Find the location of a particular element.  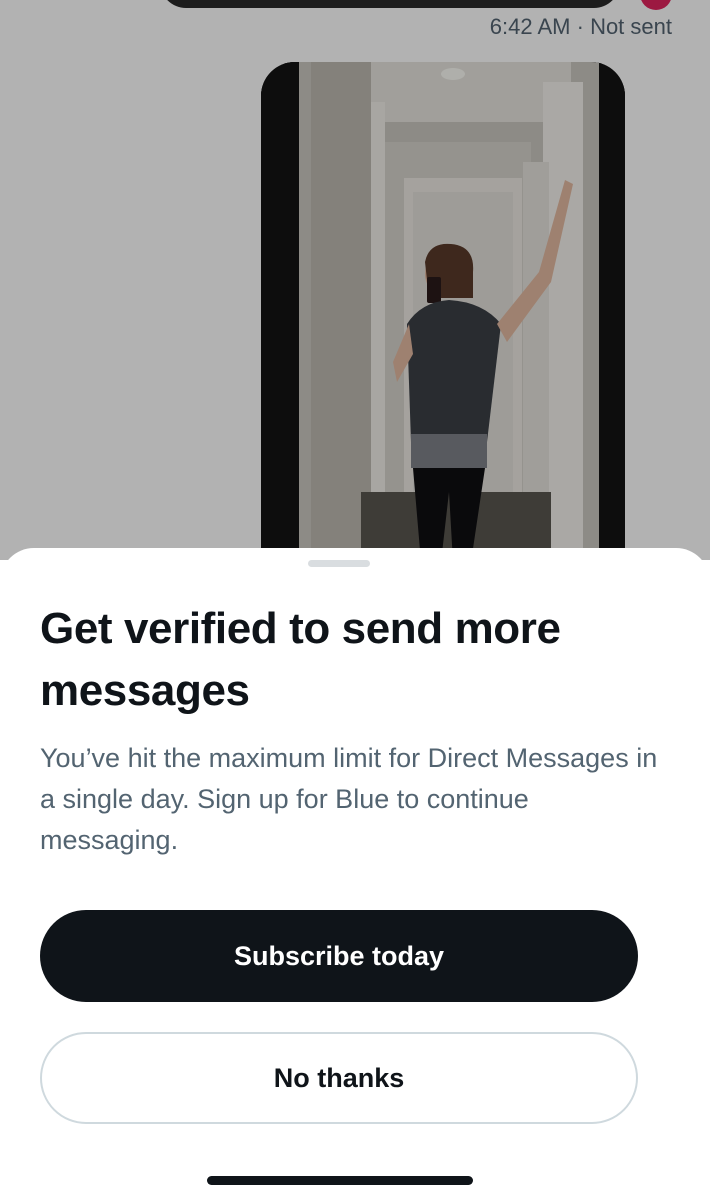

sheet-drag-handle is located at coordinates (339, 563).